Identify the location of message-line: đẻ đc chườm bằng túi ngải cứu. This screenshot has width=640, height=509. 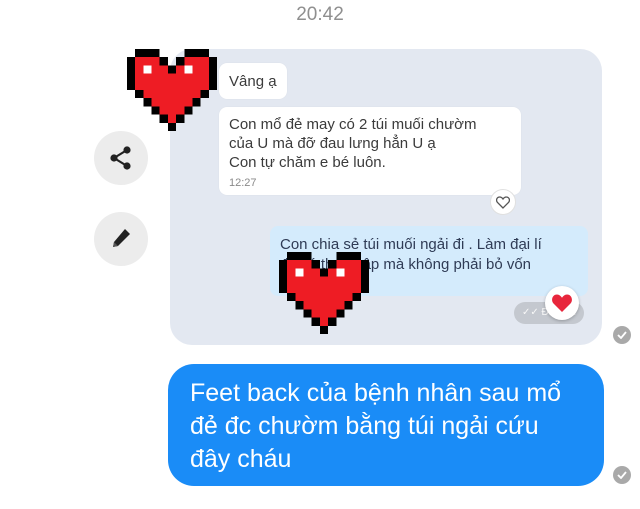
(364, 426).